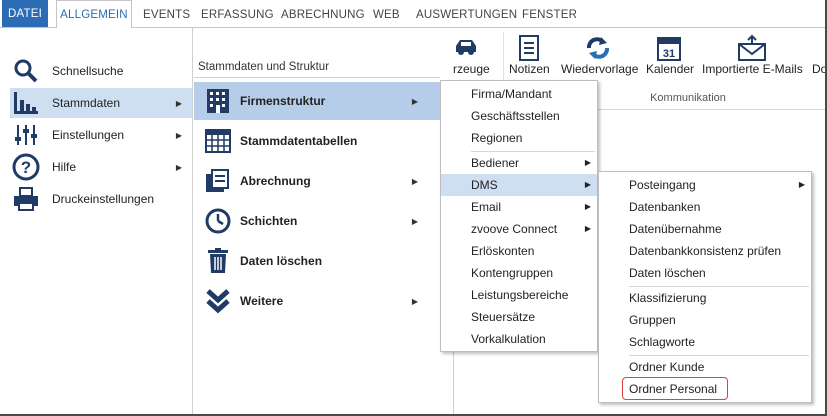 This screenshot has width=827, height=416. I want to click on nav-stammdaten: Stammdaten ▶, so click(101, 103).